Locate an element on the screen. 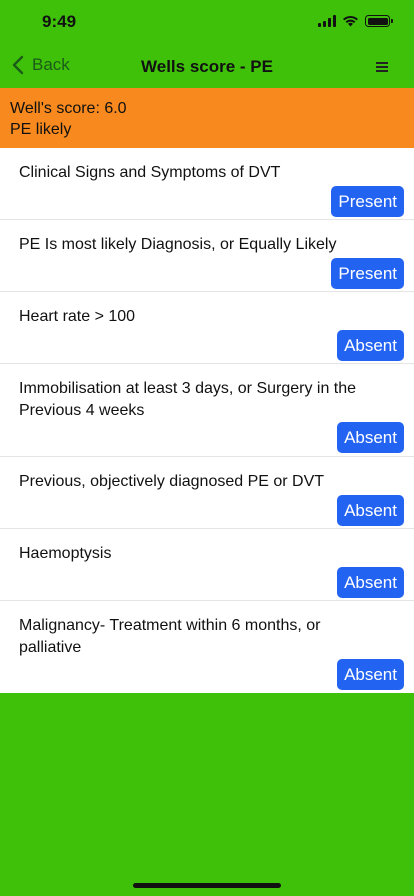 This screenshot has height=896, width=414. status-time: 9:49 is located at coordinates (59, 21).